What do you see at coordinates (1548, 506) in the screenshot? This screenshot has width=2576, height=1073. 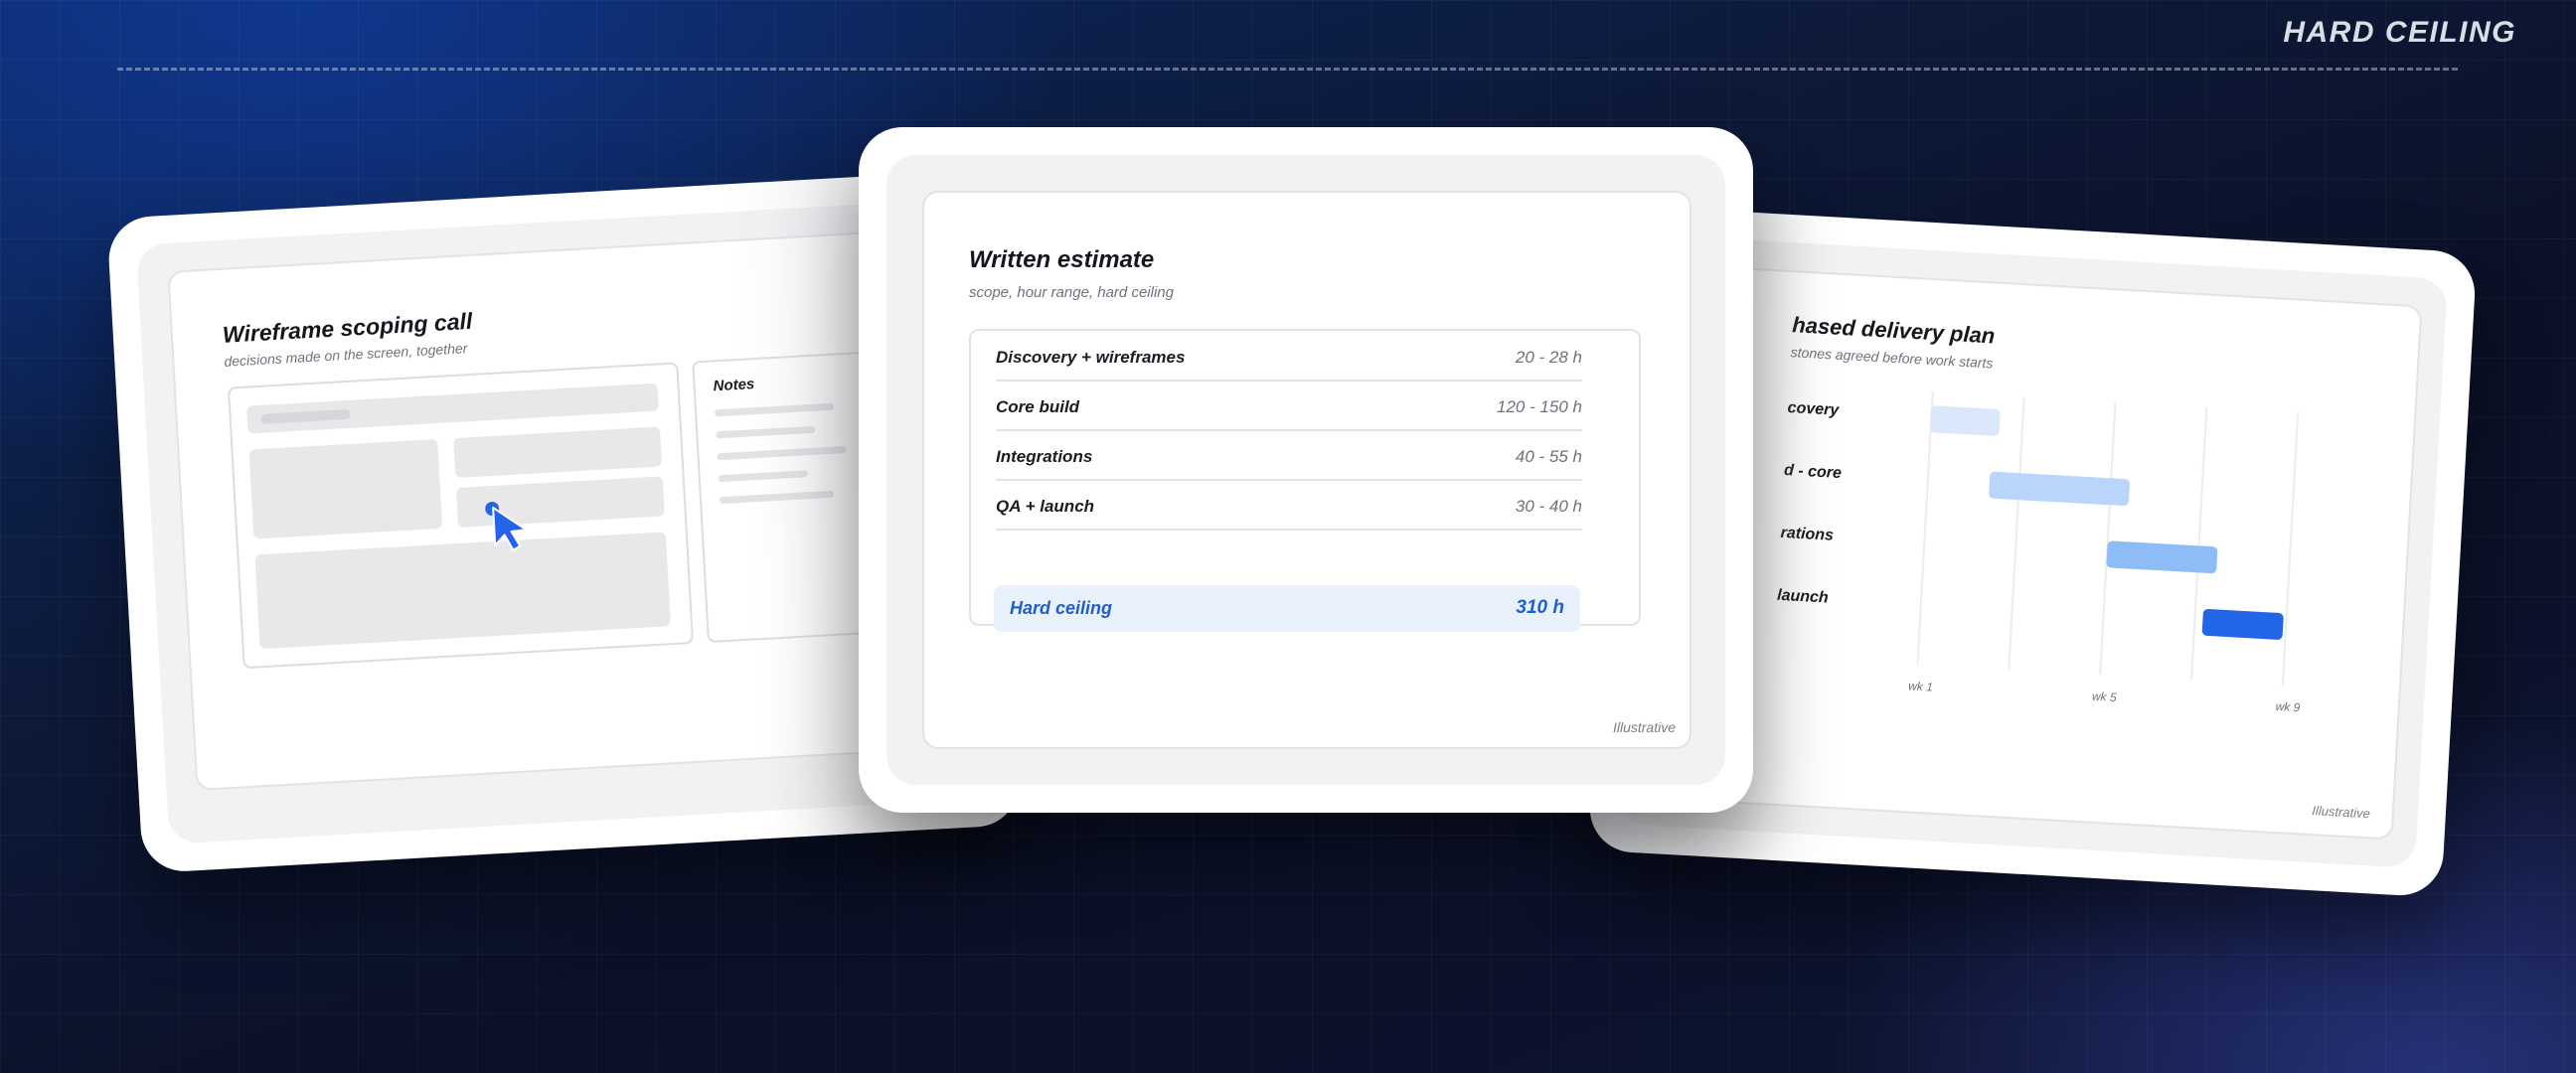 I see `row-hours: 30 - 40 h` at bounding box center [1548, 506].